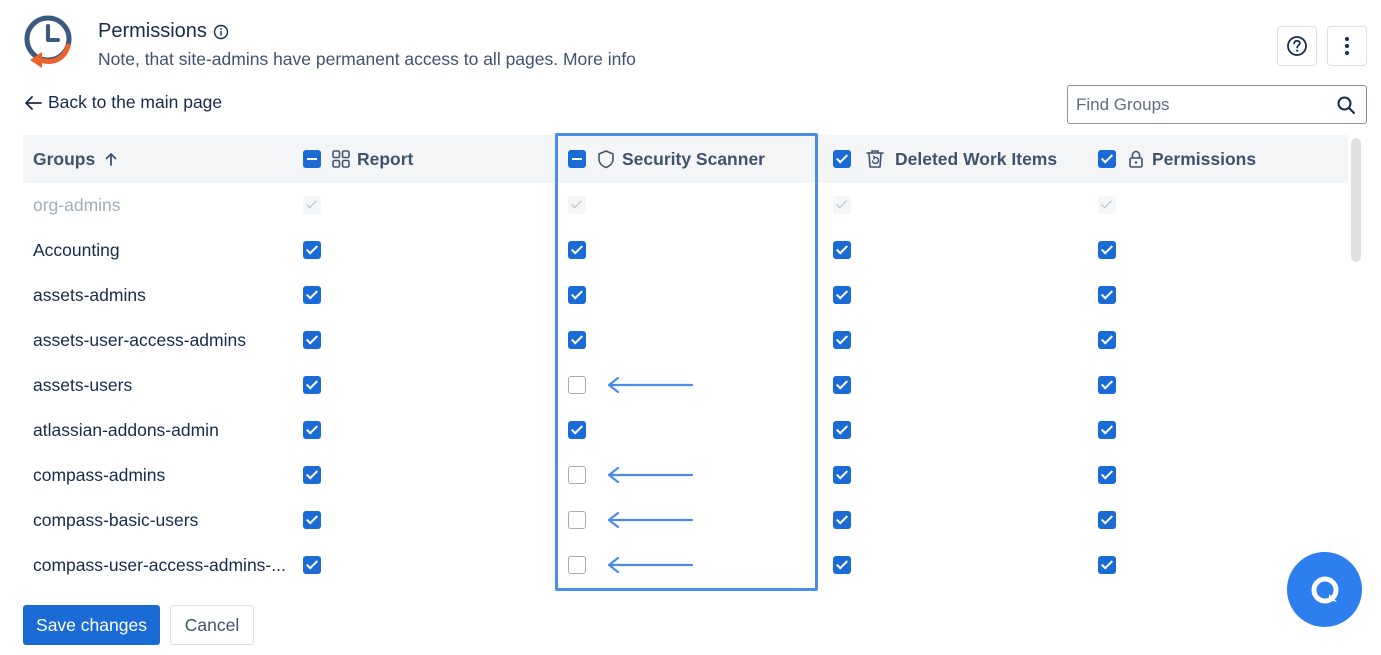 The image size is (1381, 655). I want to click on column-label-security-scanner: Security Scanner, so click(693, 158).